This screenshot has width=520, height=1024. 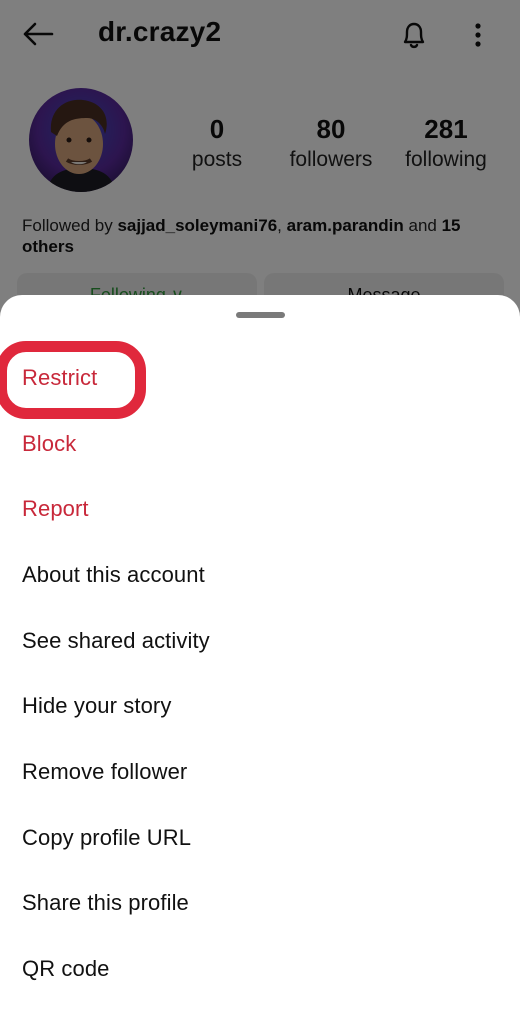 What do you see at coordinates (260, 969) in the screenshot?
I see `menu-item-qr-code: QR code` at bounding box center [260, 969].